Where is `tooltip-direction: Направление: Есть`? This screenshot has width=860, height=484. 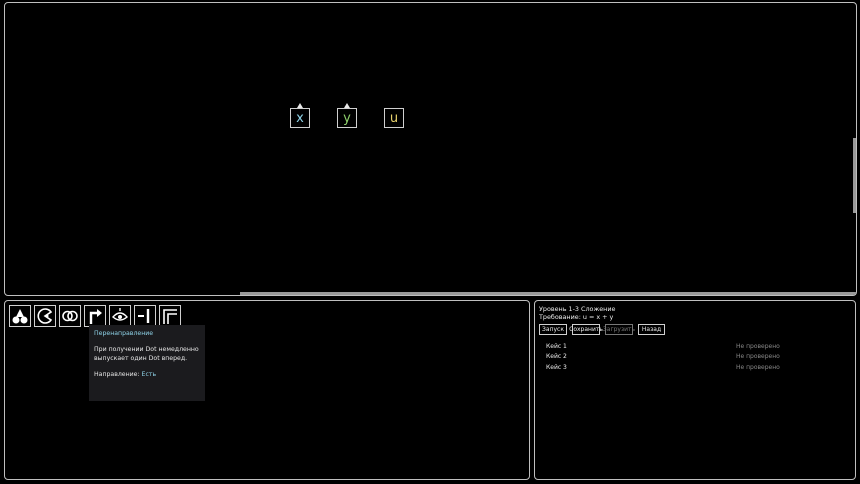 tooltip-direction: Направление: Есть is located at coordinates (147, 375).